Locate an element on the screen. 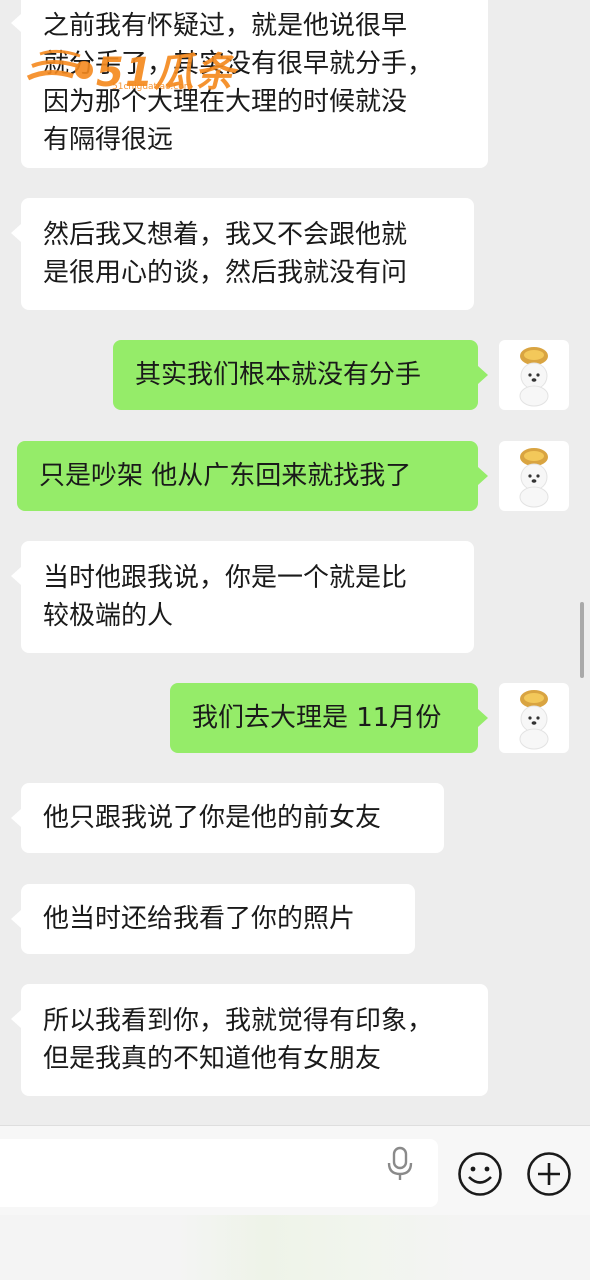 The width and height of the screenshot is (590, 1280). microphone-icon is located at coordinates (400, 1164).